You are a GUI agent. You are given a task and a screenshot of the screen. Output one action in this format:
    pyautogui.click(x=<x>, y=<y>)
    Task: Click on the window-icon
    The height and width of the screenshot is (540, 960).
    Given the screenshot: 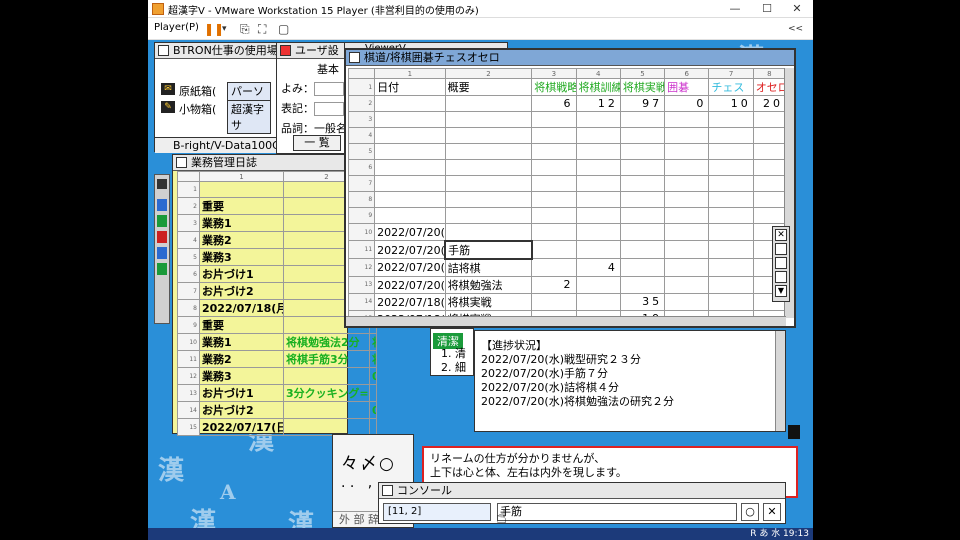 What is the action you would take?
    pyautogui.click(x=163, y=50)
    